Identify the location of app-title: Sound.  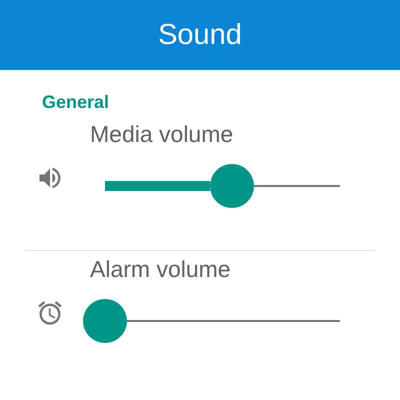
(200, 35).